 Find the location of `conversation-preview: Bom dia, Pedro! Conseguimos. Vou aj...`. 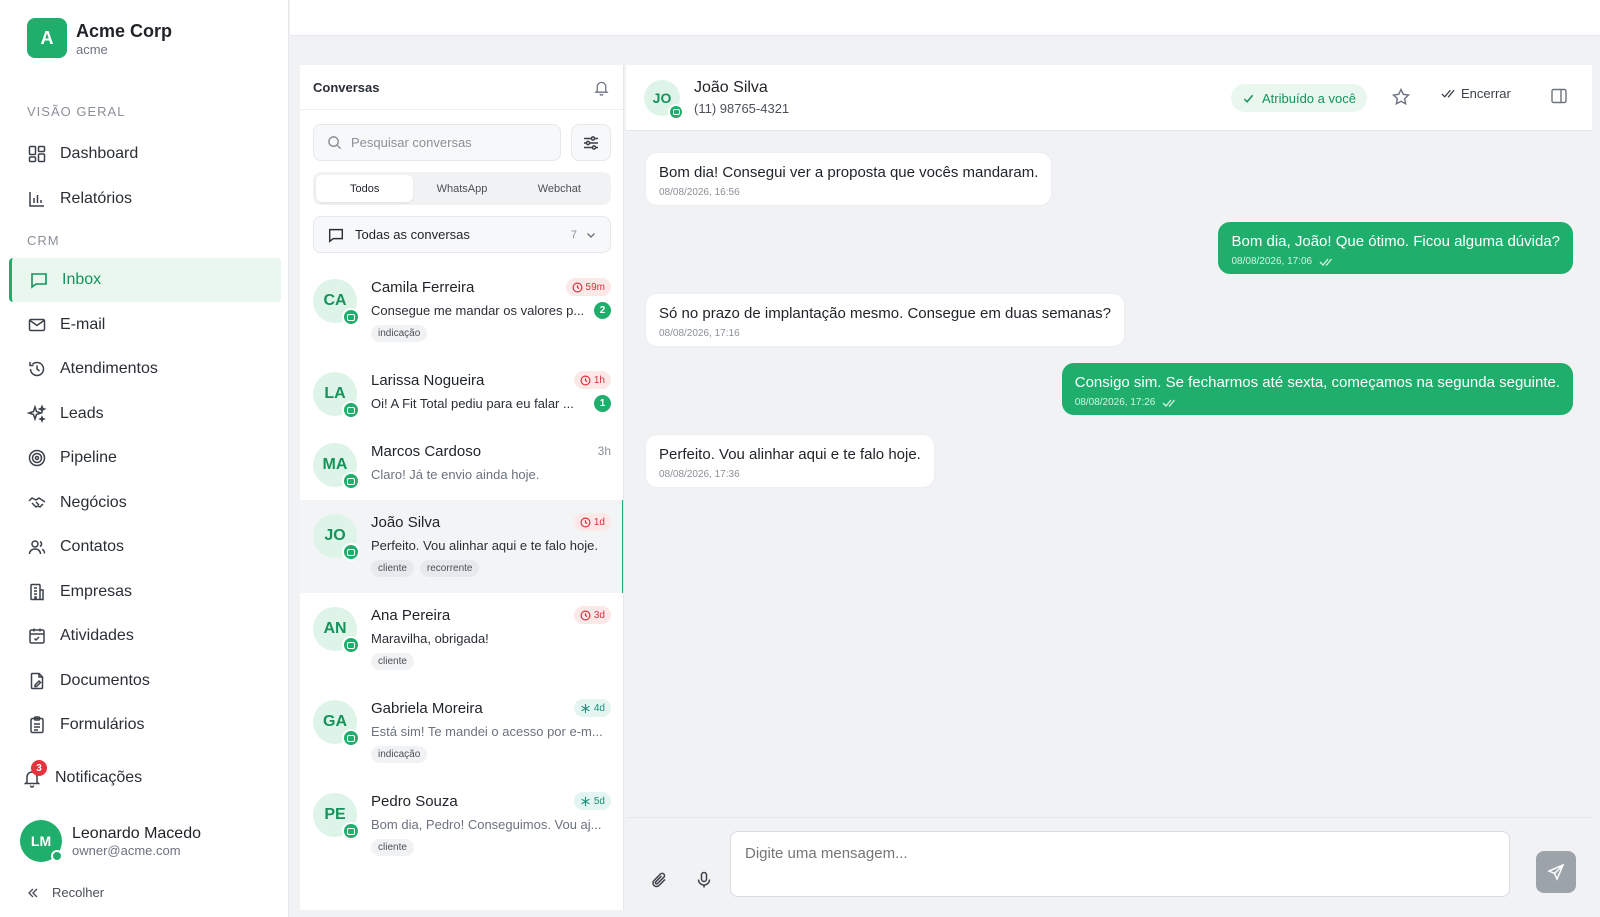

conversation-preview: Bom dia, Pedro! Conseguimos. Vou aj... is located at coordinates (486, 824).